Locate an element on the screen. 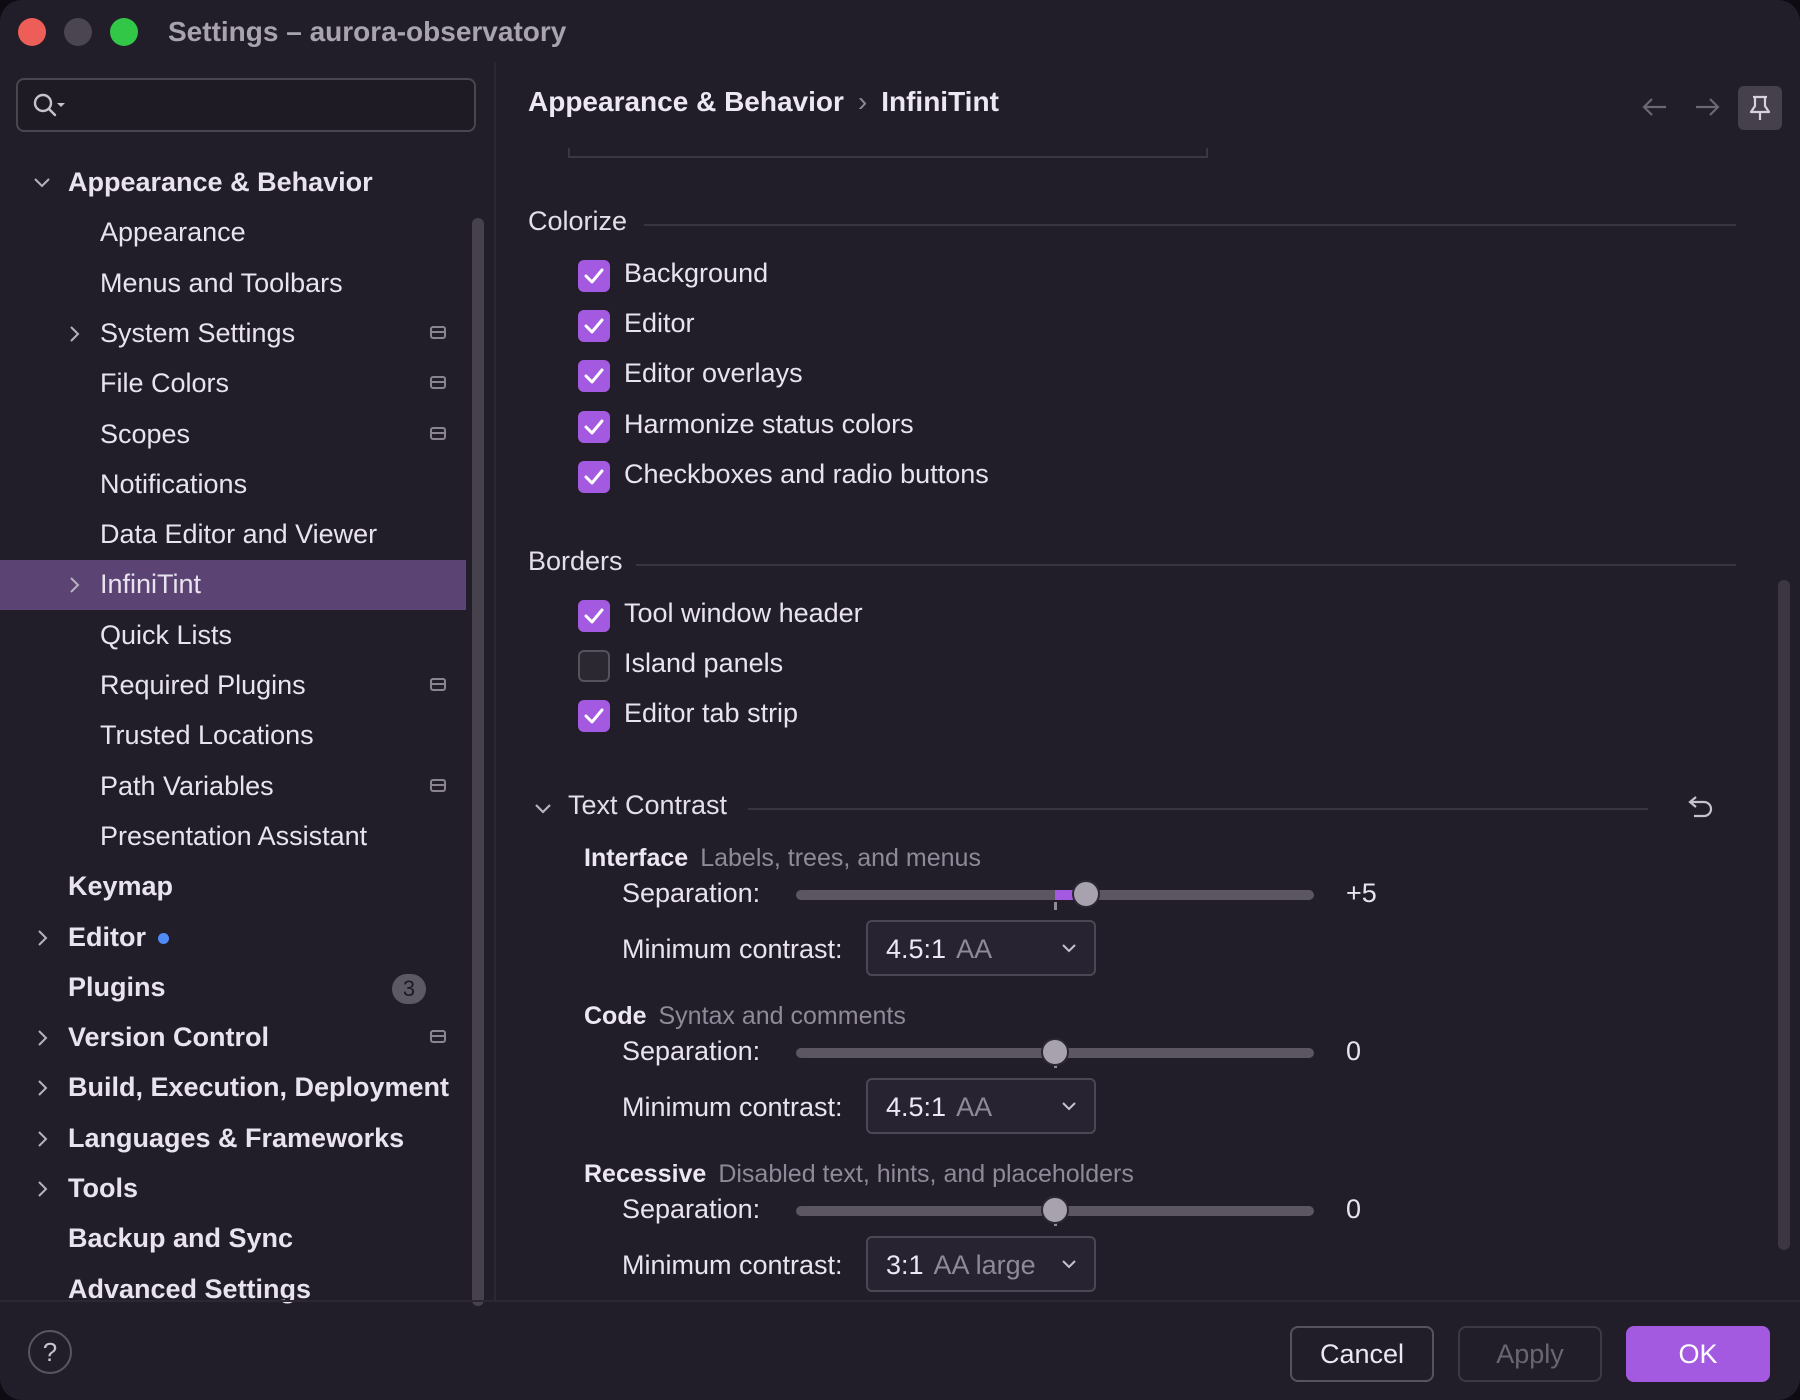  title-bar: Settings – aurora-observatory is located at coordinates (900, 31).